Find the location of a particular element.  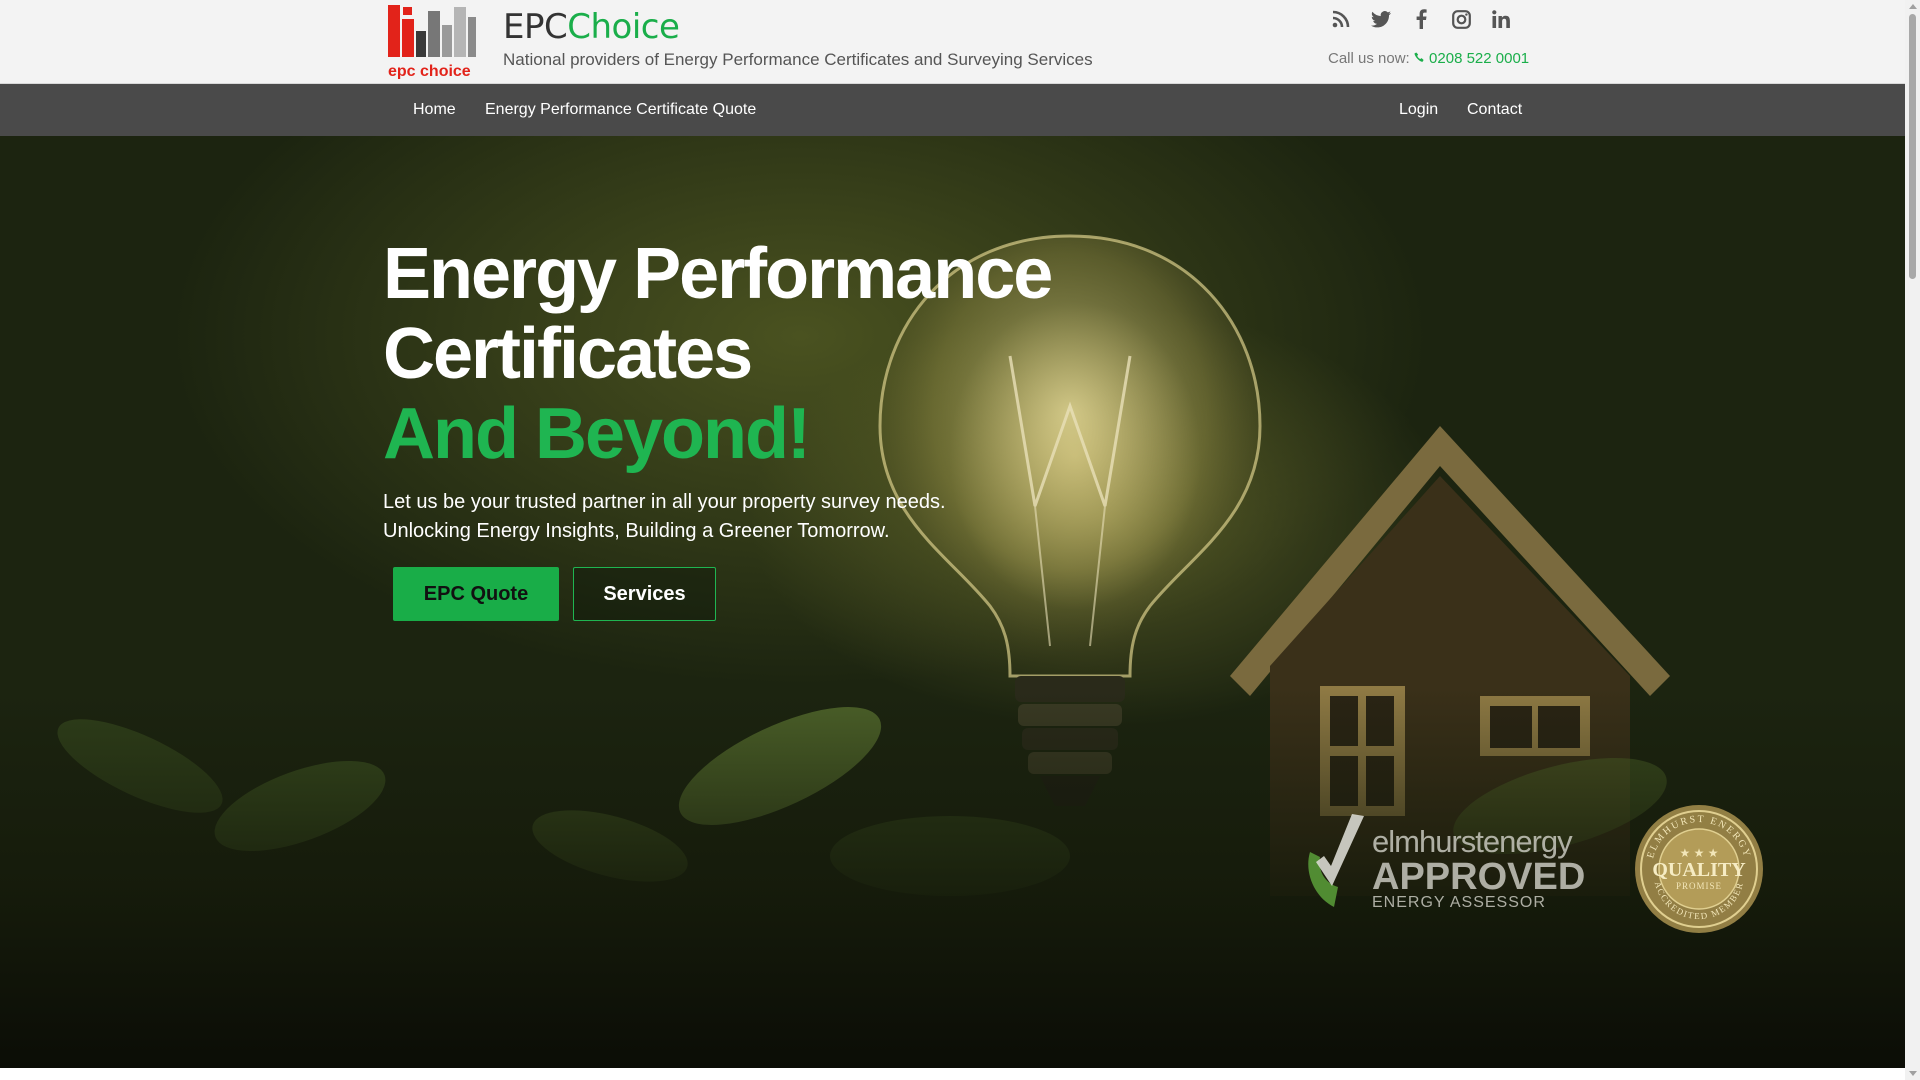

site-title-choice: Choice is located at coordinates (623, 27).